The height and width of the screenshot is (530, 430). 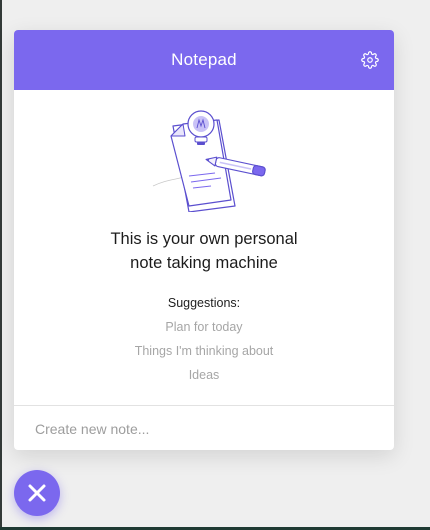 I want to click on notepad-header: Notepad, so click(x=204, y=60).